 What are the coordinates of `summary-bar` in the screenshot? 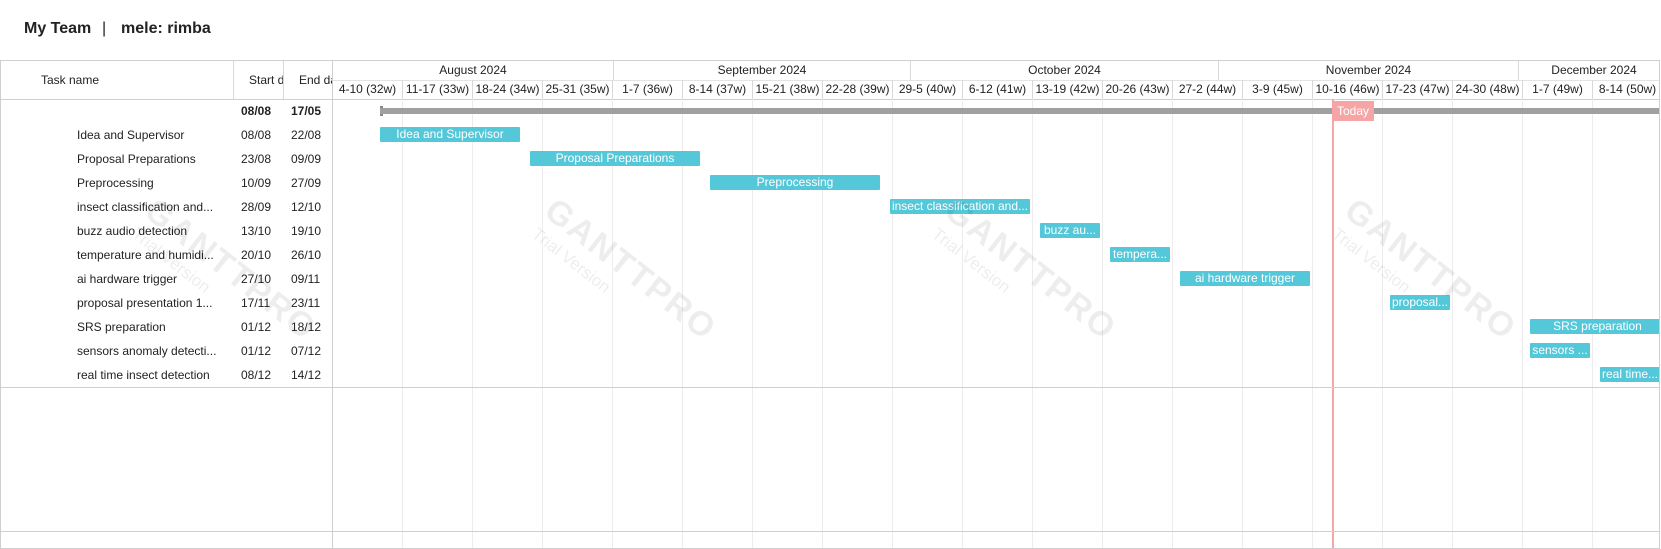 It's located at (1019, 111).